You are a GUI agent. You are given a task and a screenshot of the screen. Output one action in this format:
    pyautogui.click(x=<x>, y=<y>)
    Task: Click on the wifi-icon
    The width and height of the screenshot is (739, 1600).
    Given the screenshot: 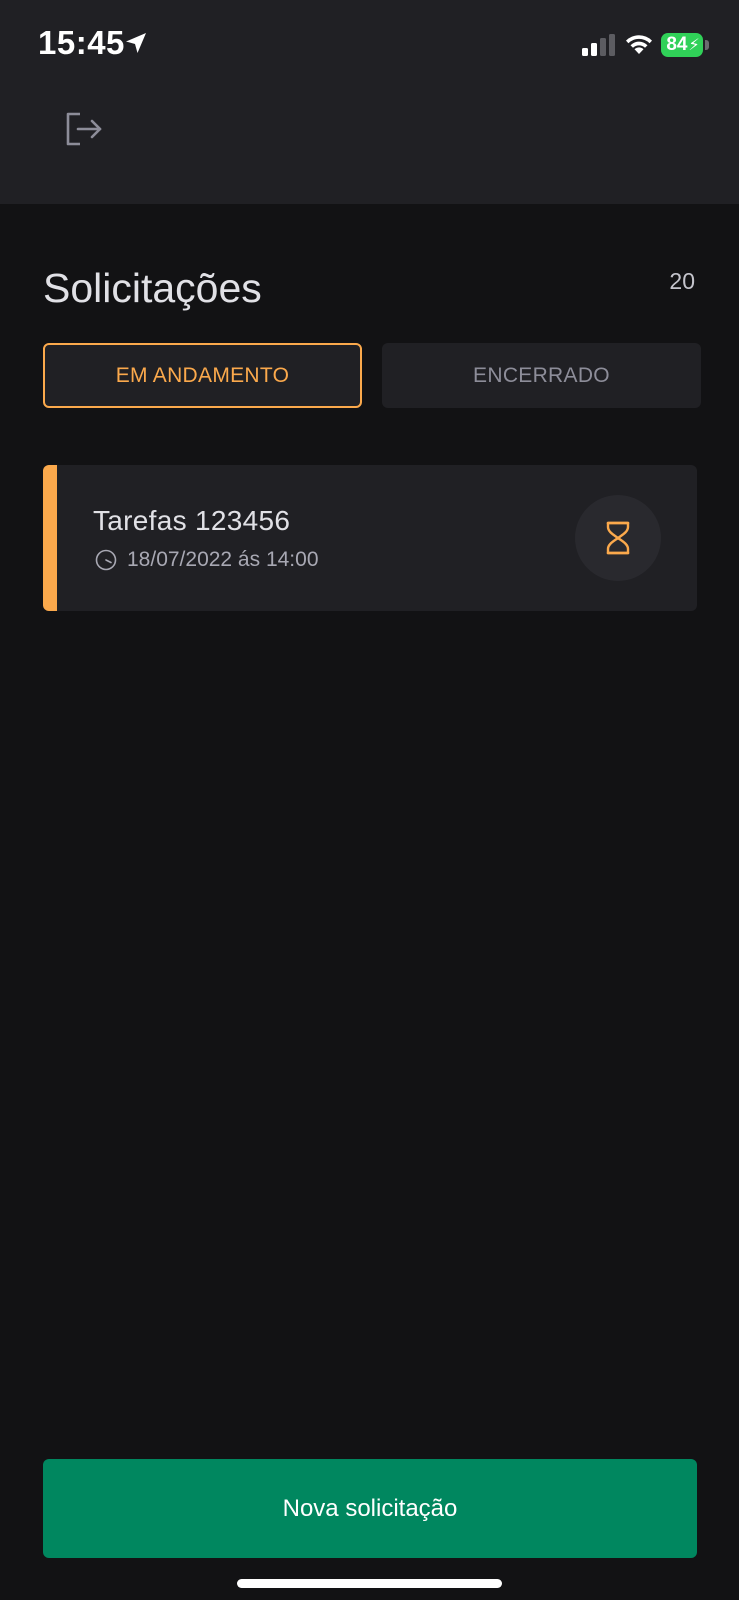 What is the action you would take?
    pyautogui.click(x=639, y=44)
    